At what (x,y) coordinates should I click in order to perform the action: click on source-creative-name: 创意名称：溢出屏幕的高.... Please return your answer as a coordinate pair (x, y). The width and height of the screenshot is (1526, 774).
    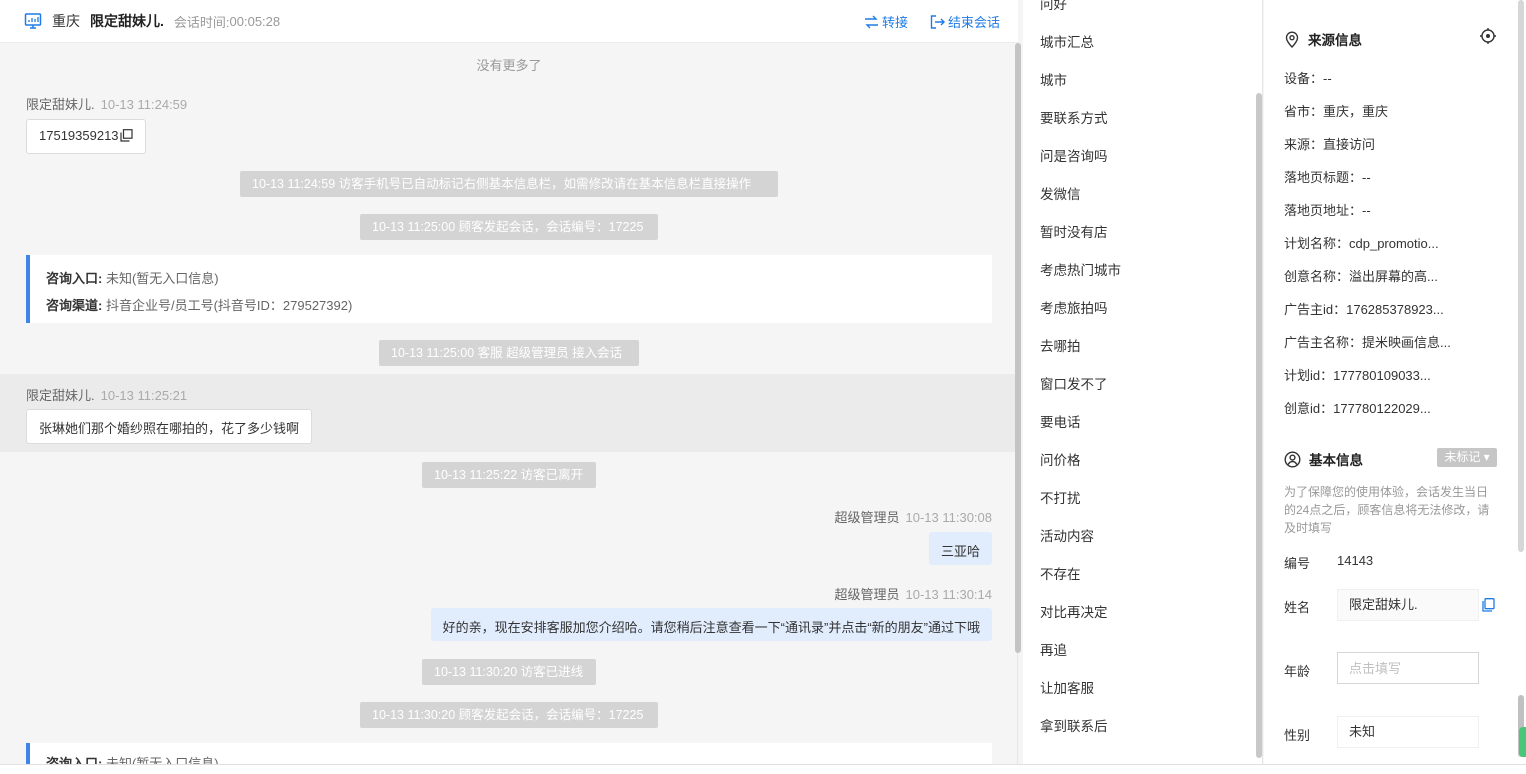
    Looking at the image, I should click on (1361, 276).